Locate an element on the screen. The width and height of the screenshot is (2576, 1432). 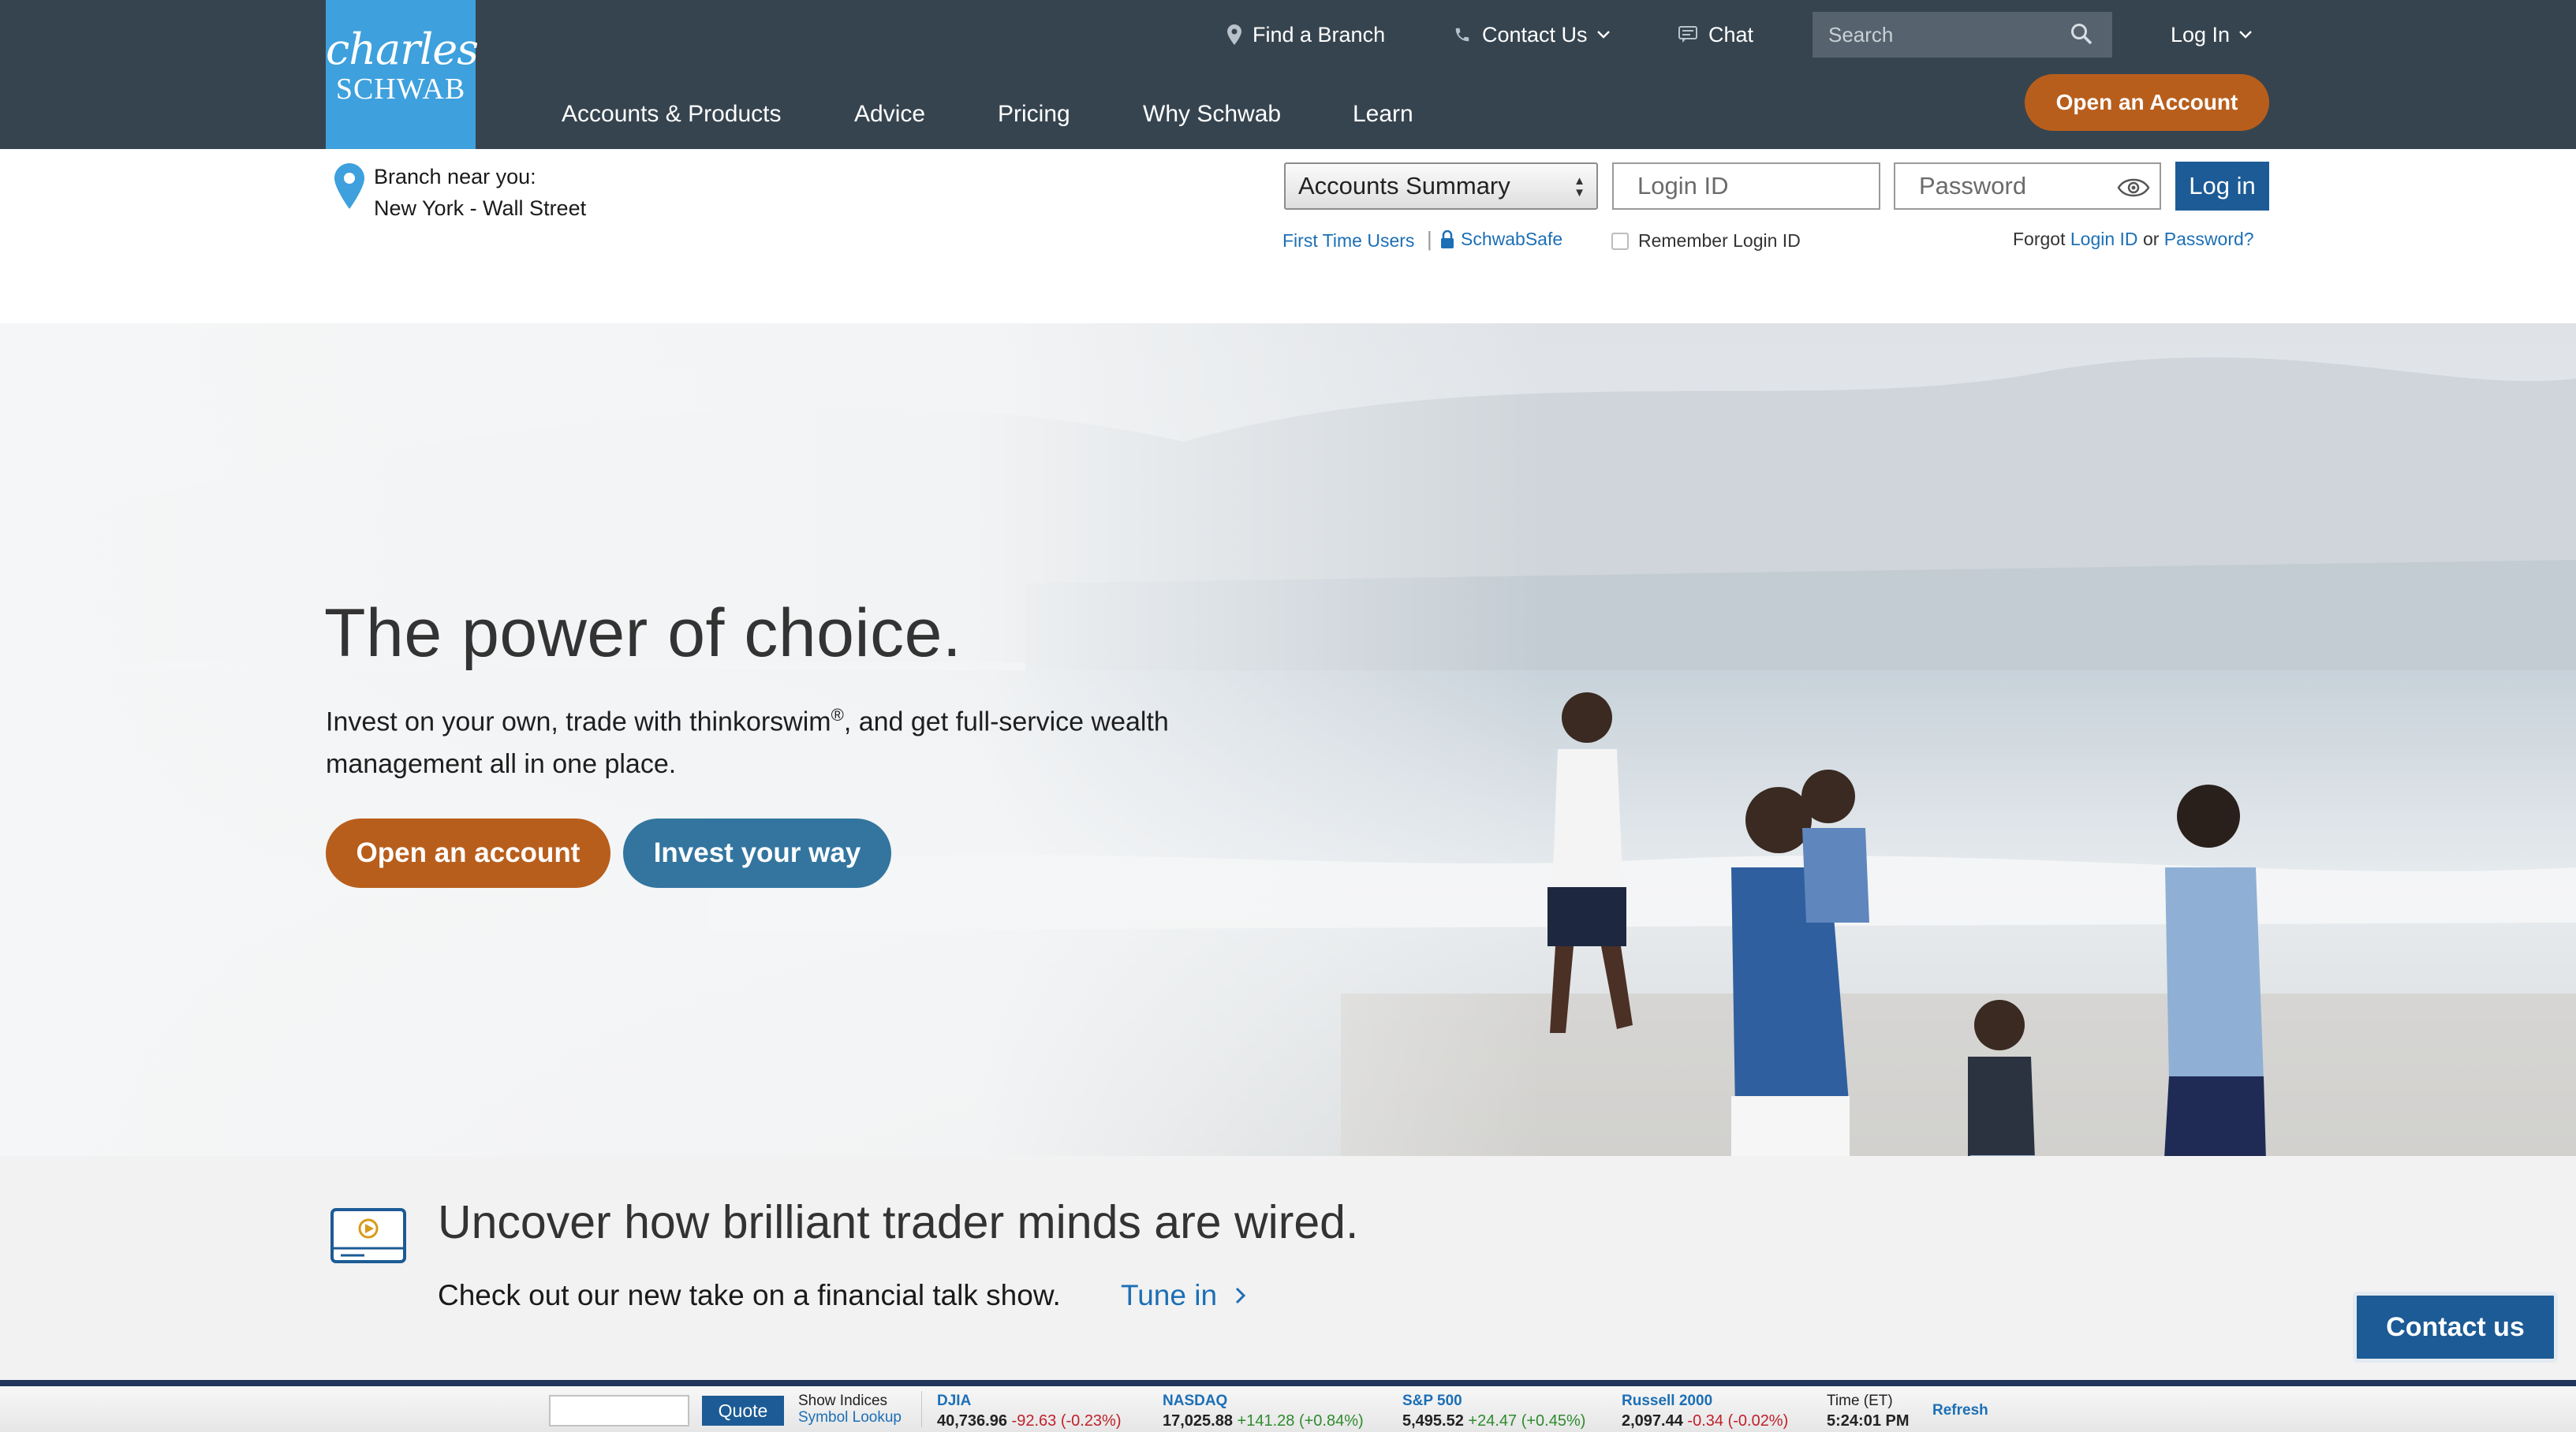
index-nasdaq: NASDAQ 17,025.88 +141.28 (+0.84%) is located at coordinates (1263, 1411).